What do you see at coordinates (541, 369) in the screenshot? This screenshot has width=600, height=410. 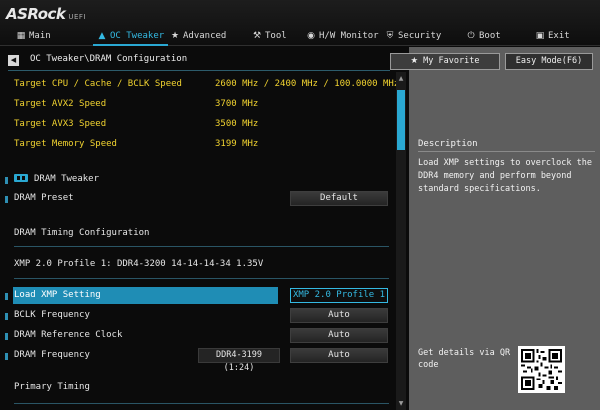 I see `qr-code-icon` at bounding box center [541, 369].